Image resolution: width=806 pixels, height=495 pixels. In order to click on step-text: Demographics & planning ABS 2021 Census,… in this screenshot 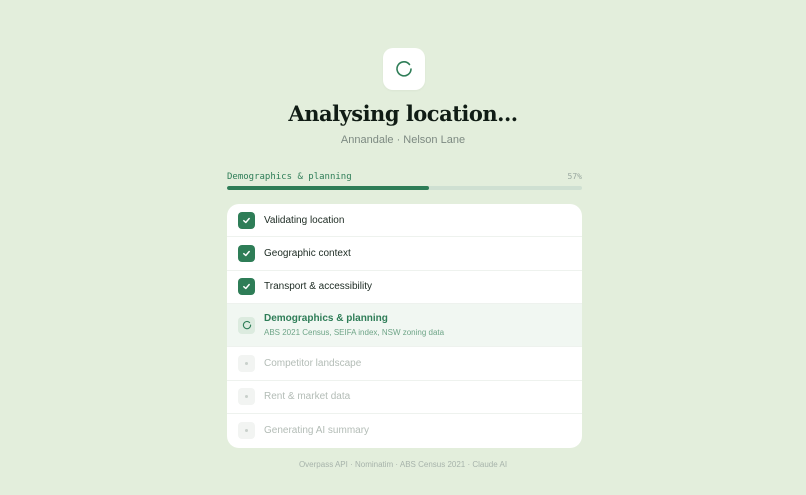, I will do `click(354, 325)`.